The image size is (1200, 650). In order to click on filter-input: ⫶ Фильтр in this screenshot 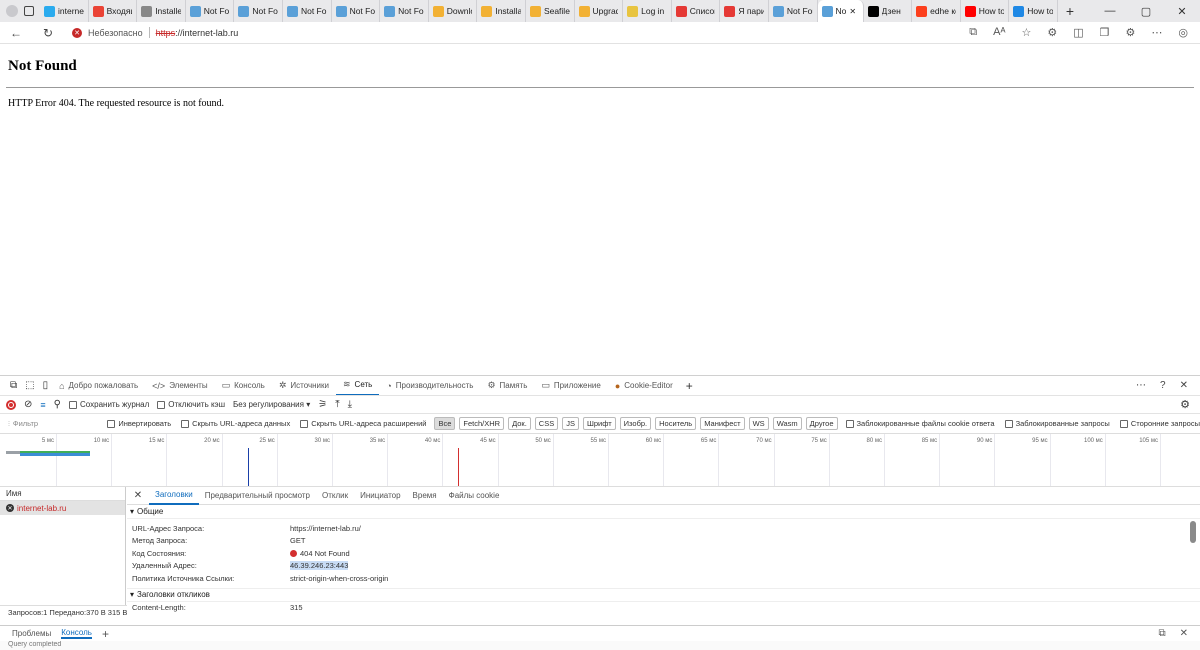, I will do `click(57, 424)`.